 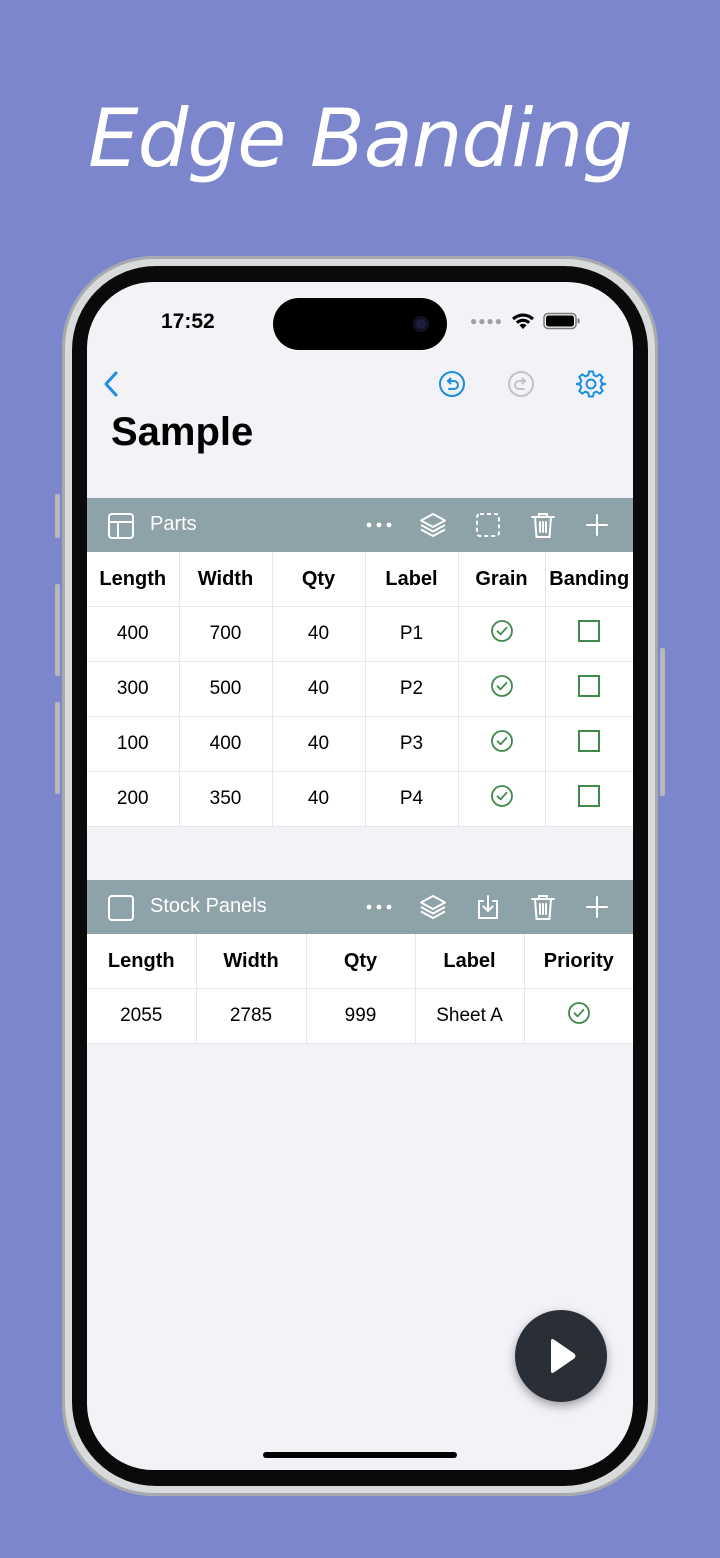 What do you see at coordinates (133, 799) in the screenshot?
I see `cell-length: 200` at bounding box center [133, 799].